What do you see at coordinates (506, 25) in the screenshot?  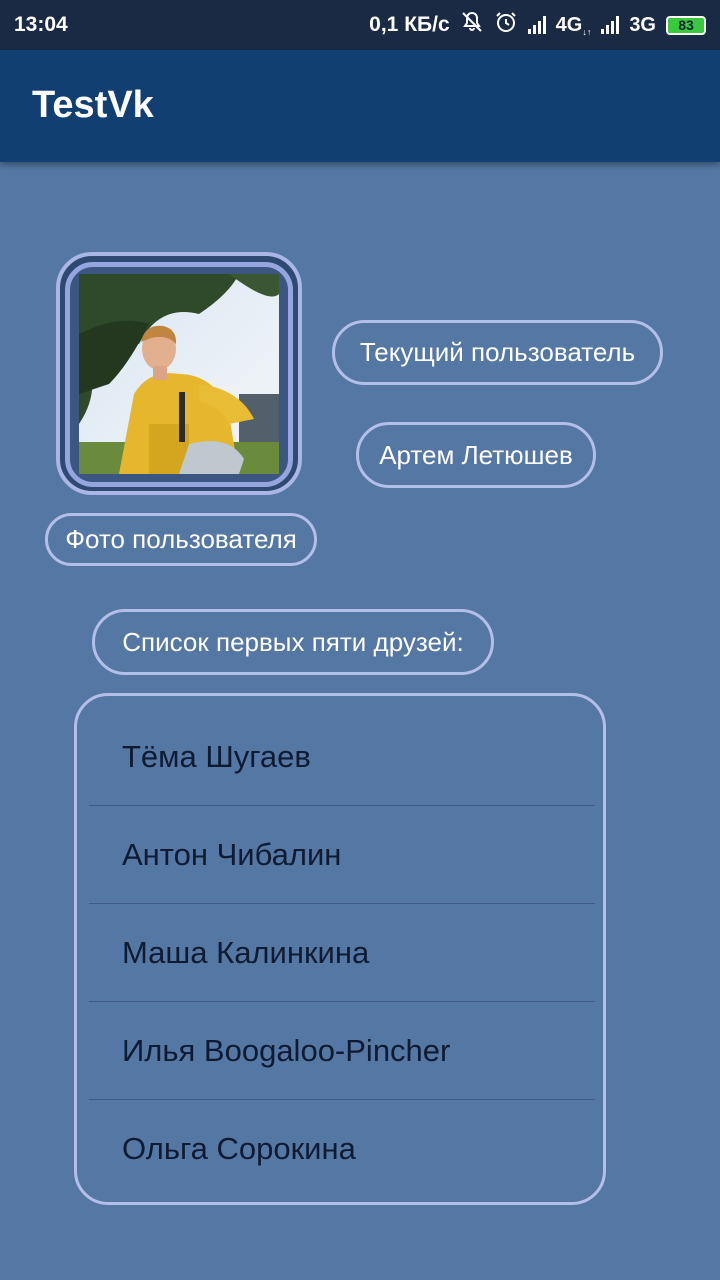 I see `alarm-icon` at bounding box center [506, 25].